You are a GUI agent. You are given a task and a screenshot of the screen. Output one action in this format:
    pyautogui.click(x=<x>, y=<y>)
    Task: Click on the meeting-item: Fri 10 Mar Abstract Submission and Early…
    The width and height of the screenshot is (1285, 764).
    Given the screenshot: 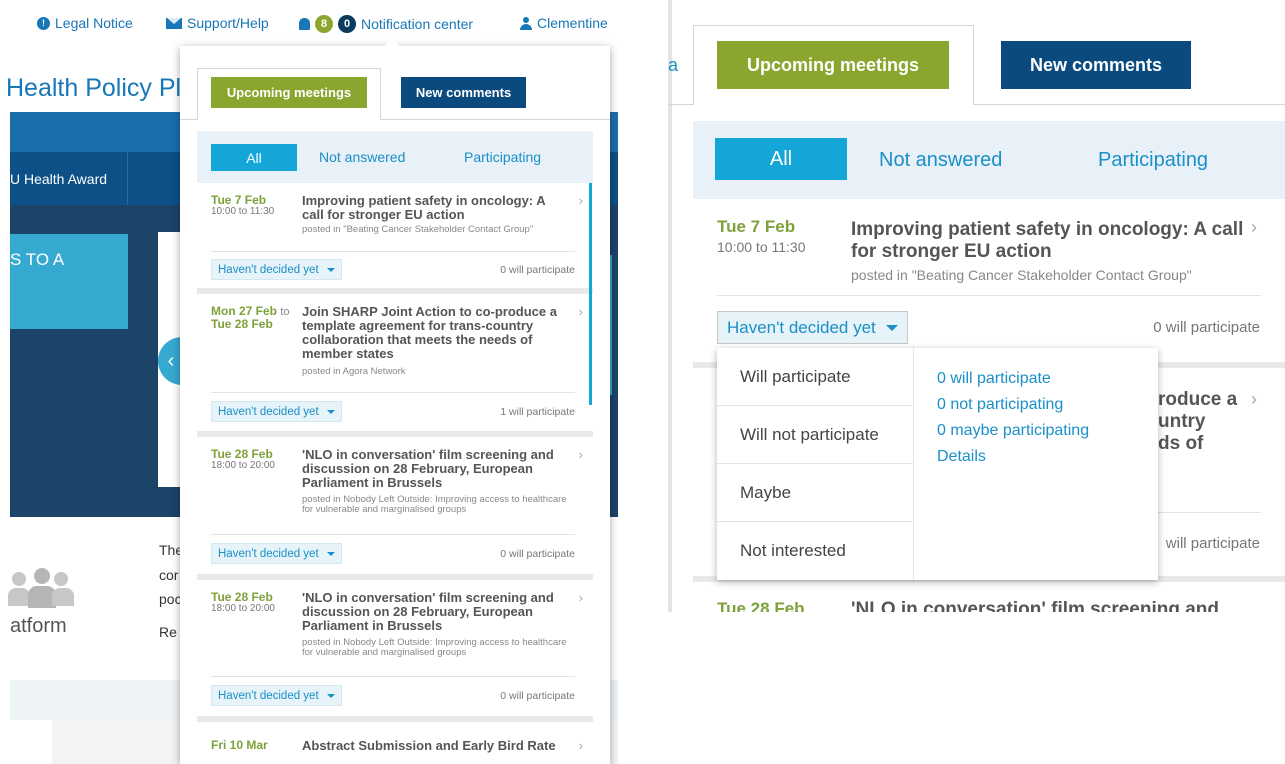 What is the action you would take?
    pyautogui.click(x=395, y=743)
    